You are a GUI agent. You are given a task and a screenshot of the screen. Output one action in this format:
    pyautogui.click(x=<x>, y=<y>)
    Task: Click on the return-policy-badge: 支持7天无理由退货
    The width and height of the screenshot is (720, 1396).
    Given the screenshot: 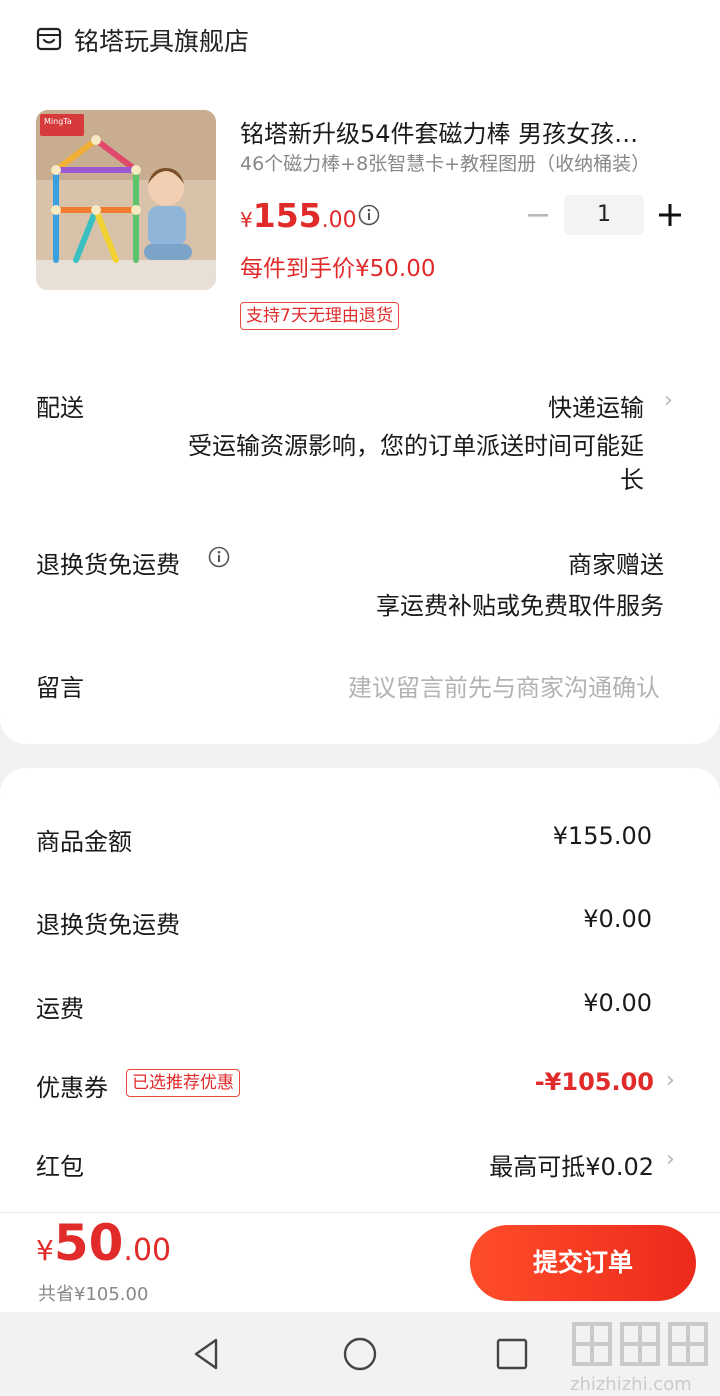 What is the action you would take?
    pyautogui.click(x=319, y=316)
    